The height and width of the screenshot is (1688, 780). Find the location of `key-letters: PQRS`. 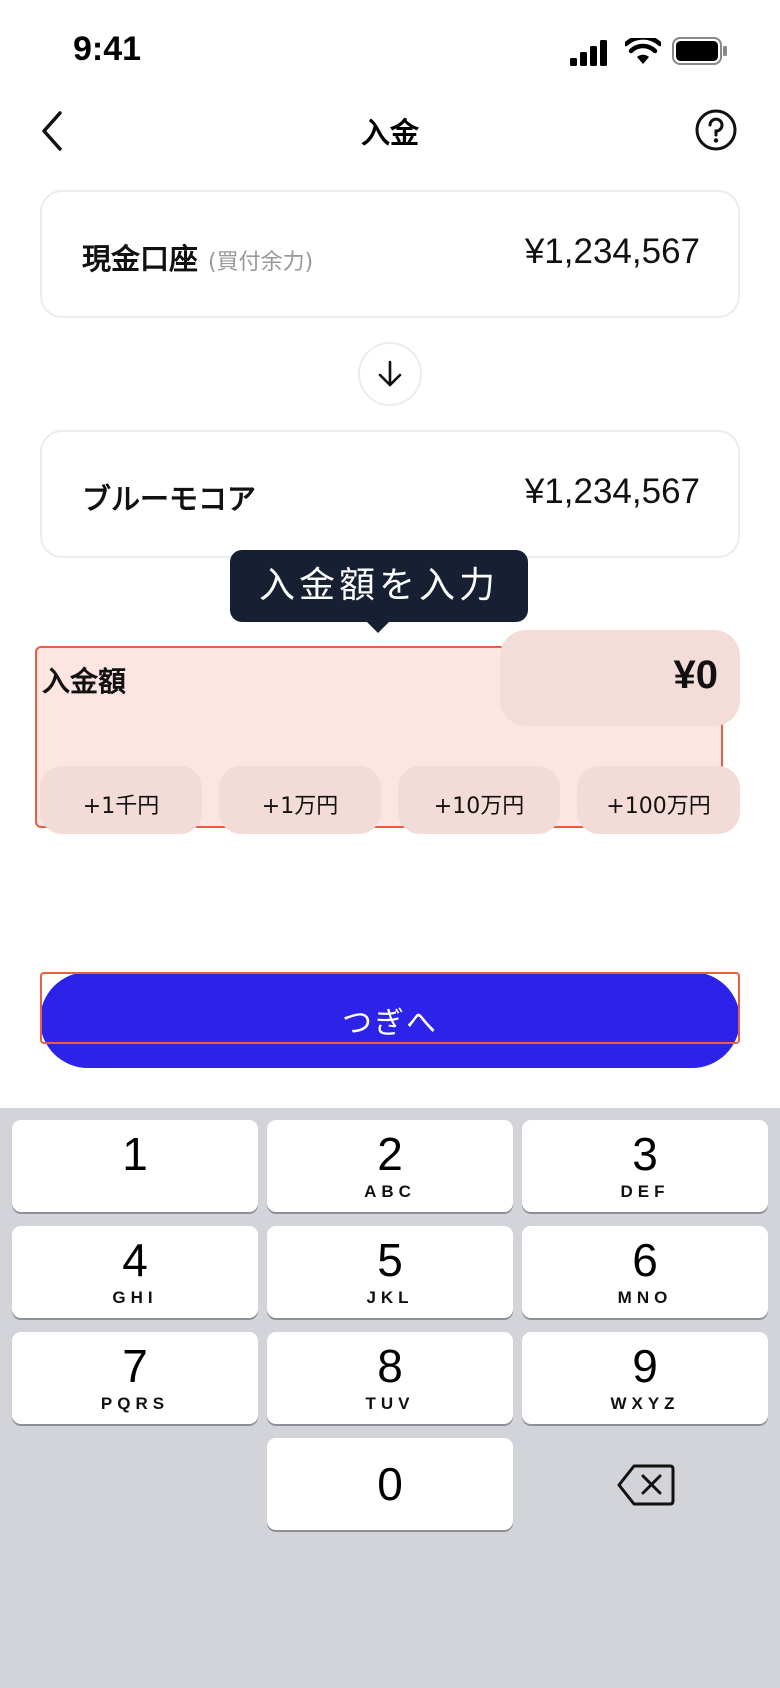

key-letters: PQRS is located at coordinates (135, 1403).